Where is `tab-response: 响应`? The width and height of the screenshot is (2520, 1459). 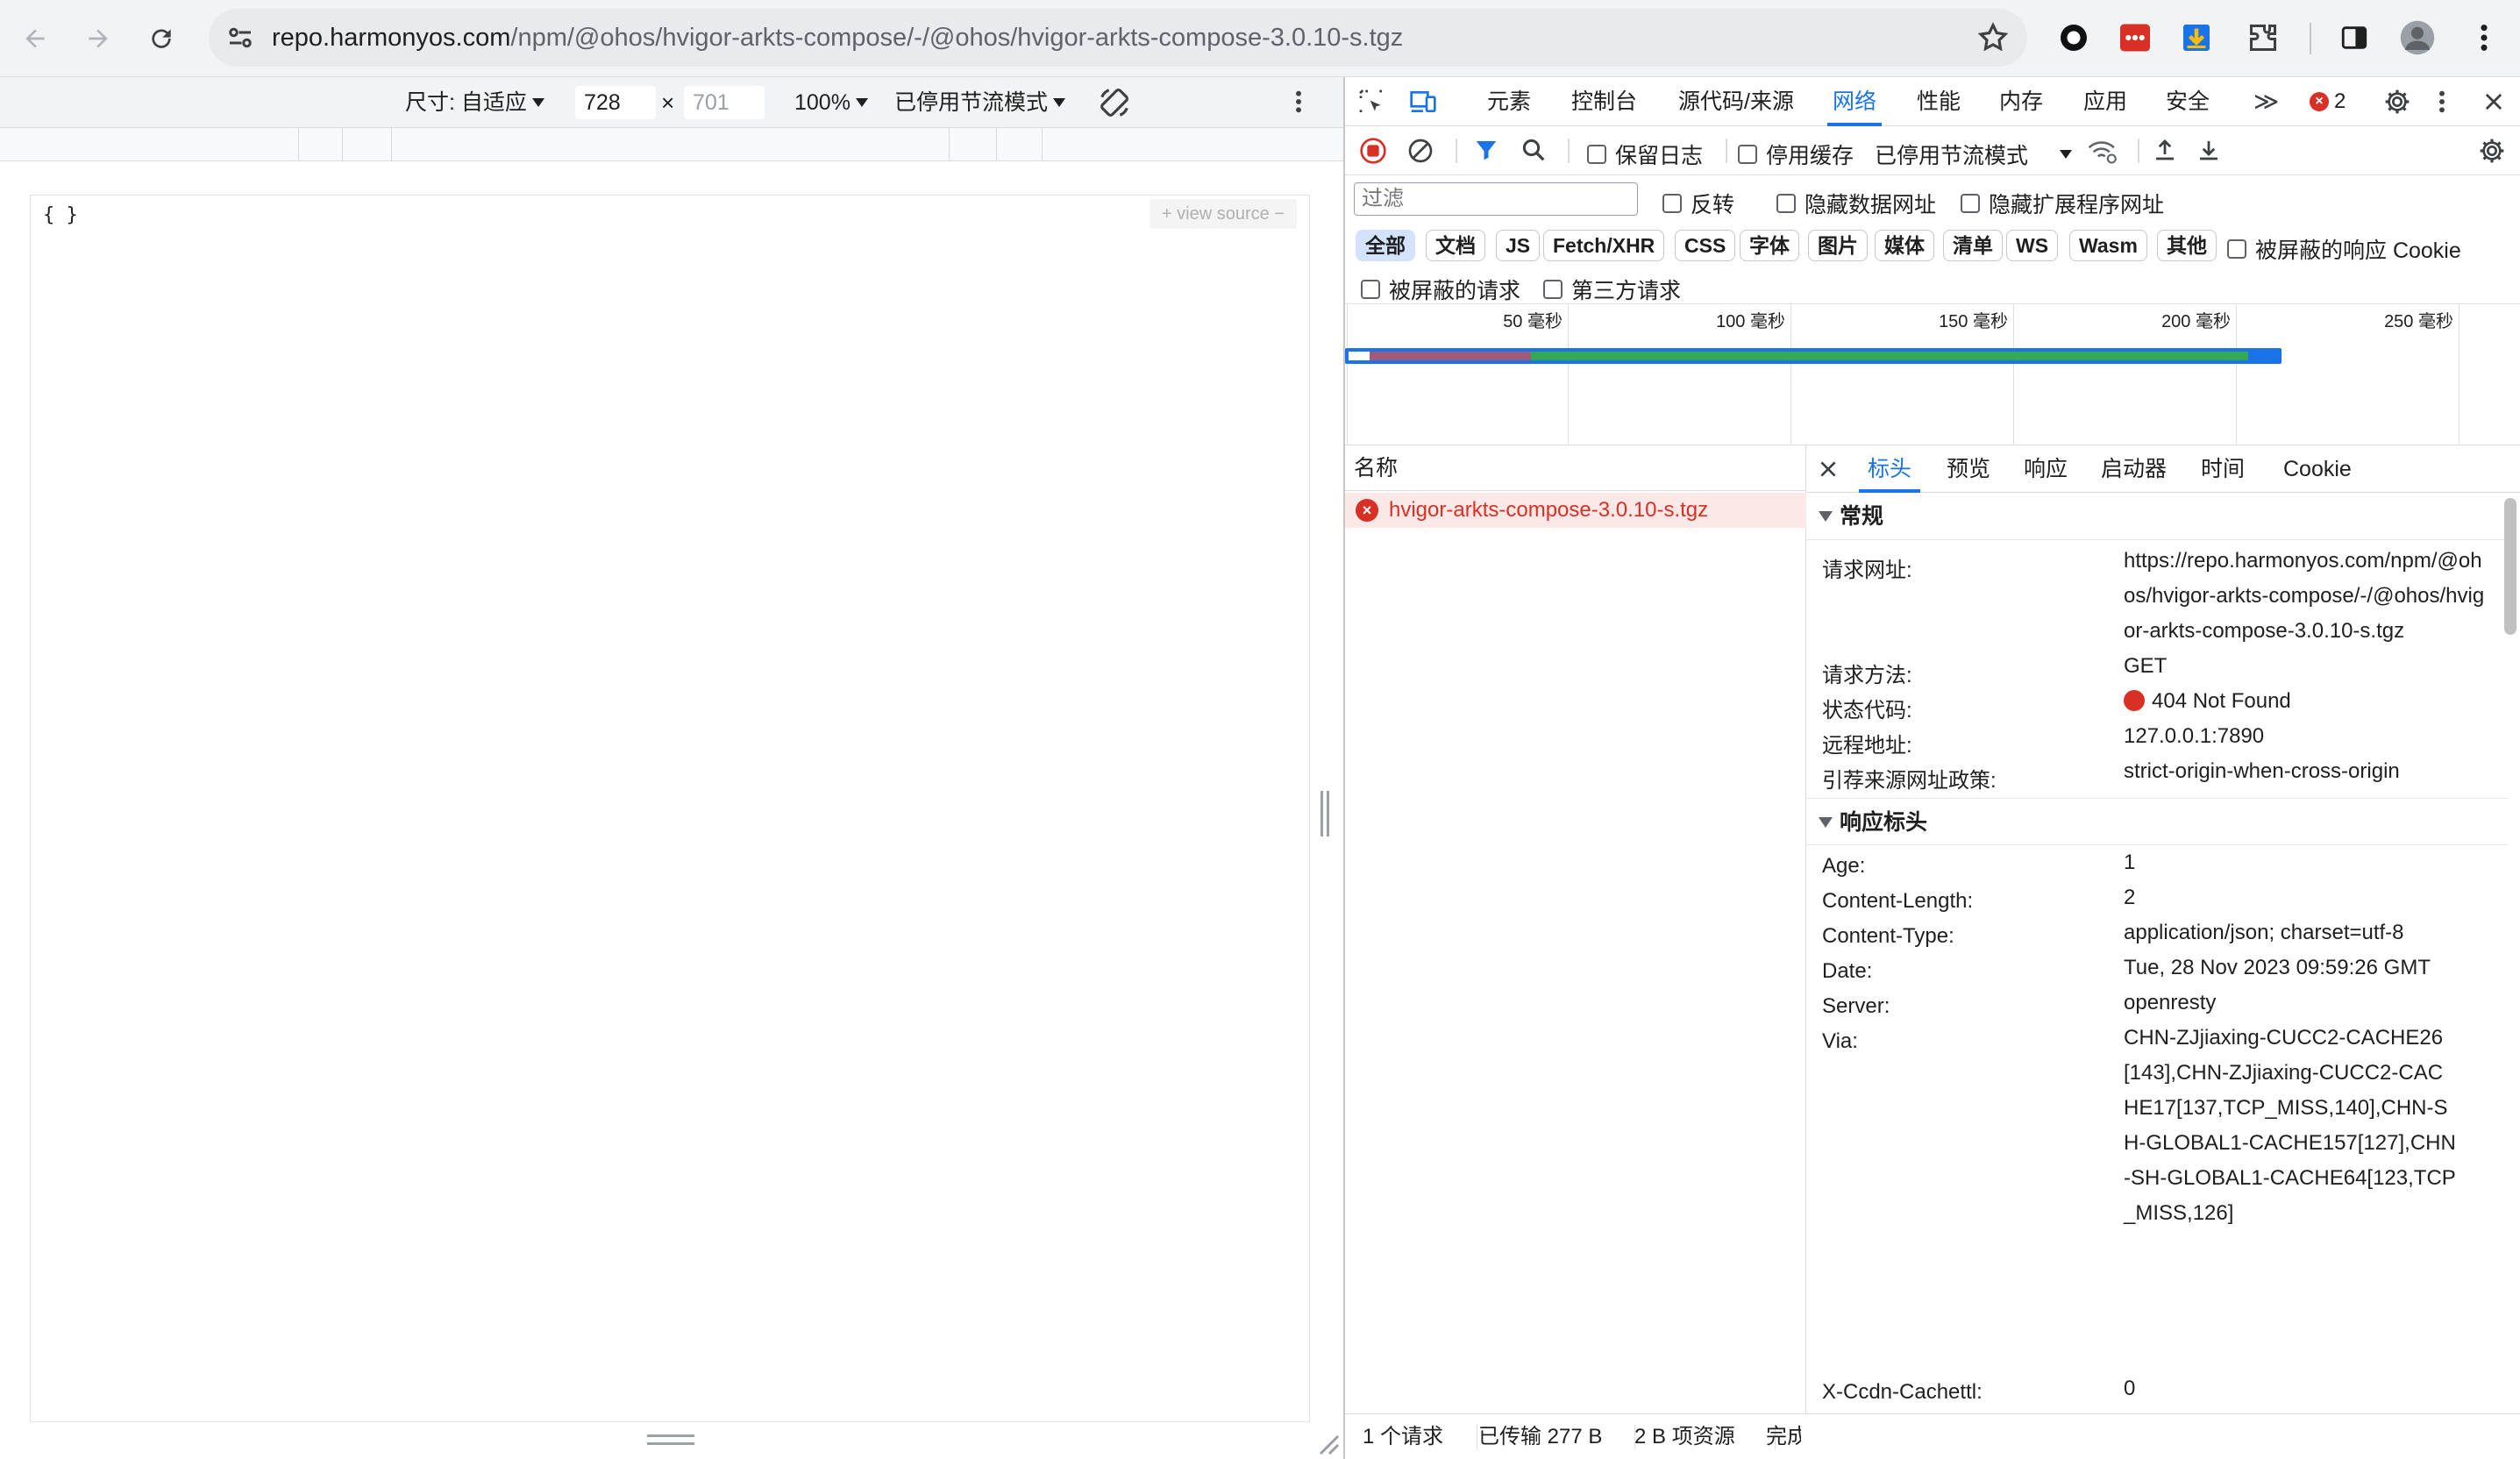
tab-response: 响应 is located at coordinates (2046, 469).